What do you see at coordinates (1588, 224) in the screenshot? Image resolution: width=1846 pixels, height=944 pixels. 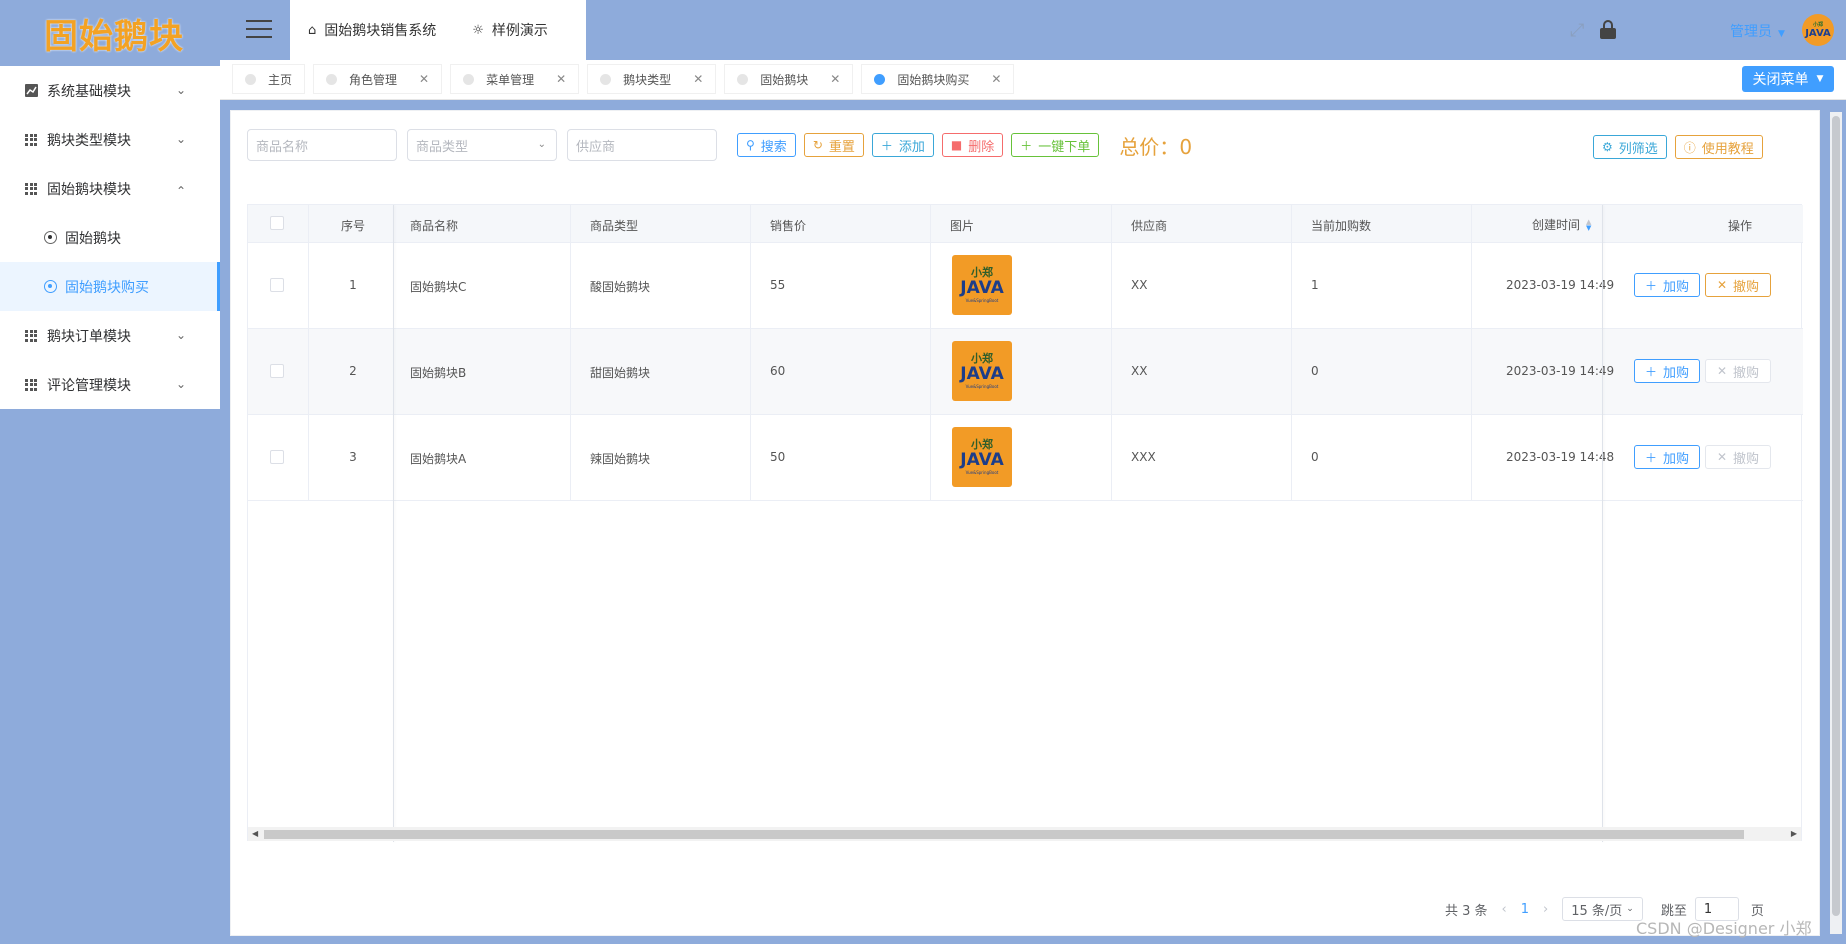 I see `sort-icon: ▲ ▼` at bounding box center [1588, 224].